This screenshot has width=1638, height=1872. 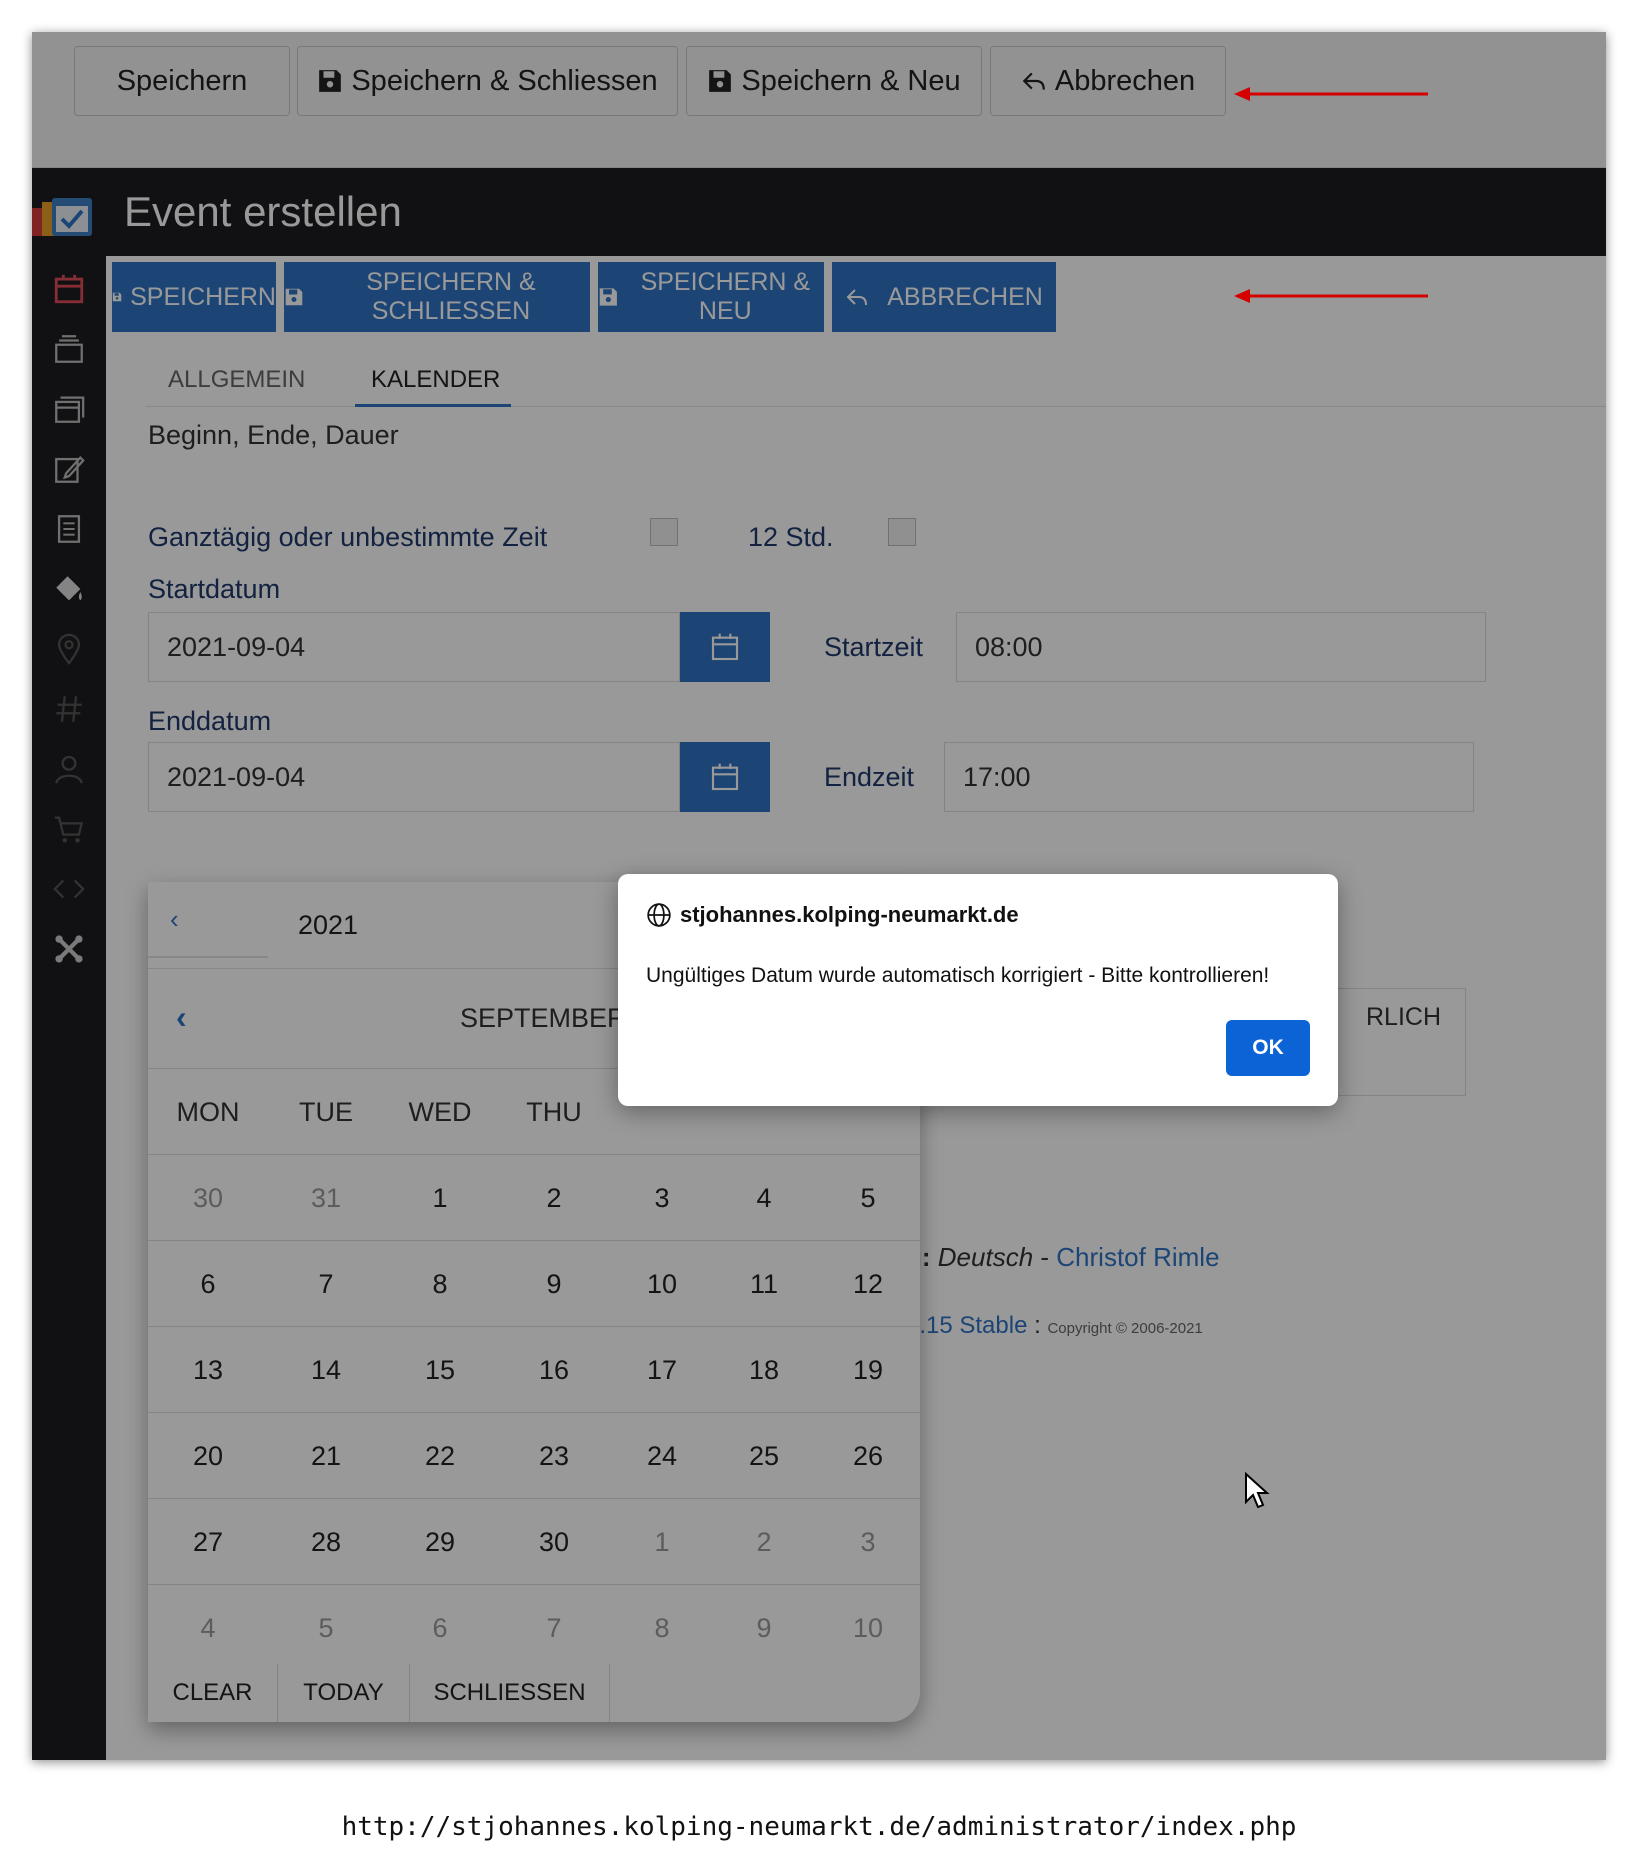 I want to click on mouse-cursor-icon, so click(x=1257, y=1490).